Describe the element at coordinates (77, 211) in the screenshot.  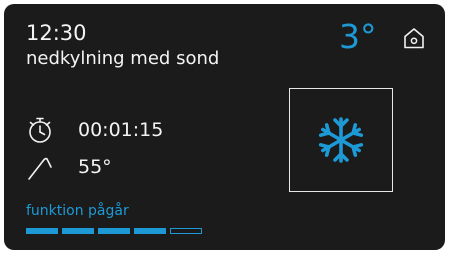
I see `status-text: funktion pågår` at that location.